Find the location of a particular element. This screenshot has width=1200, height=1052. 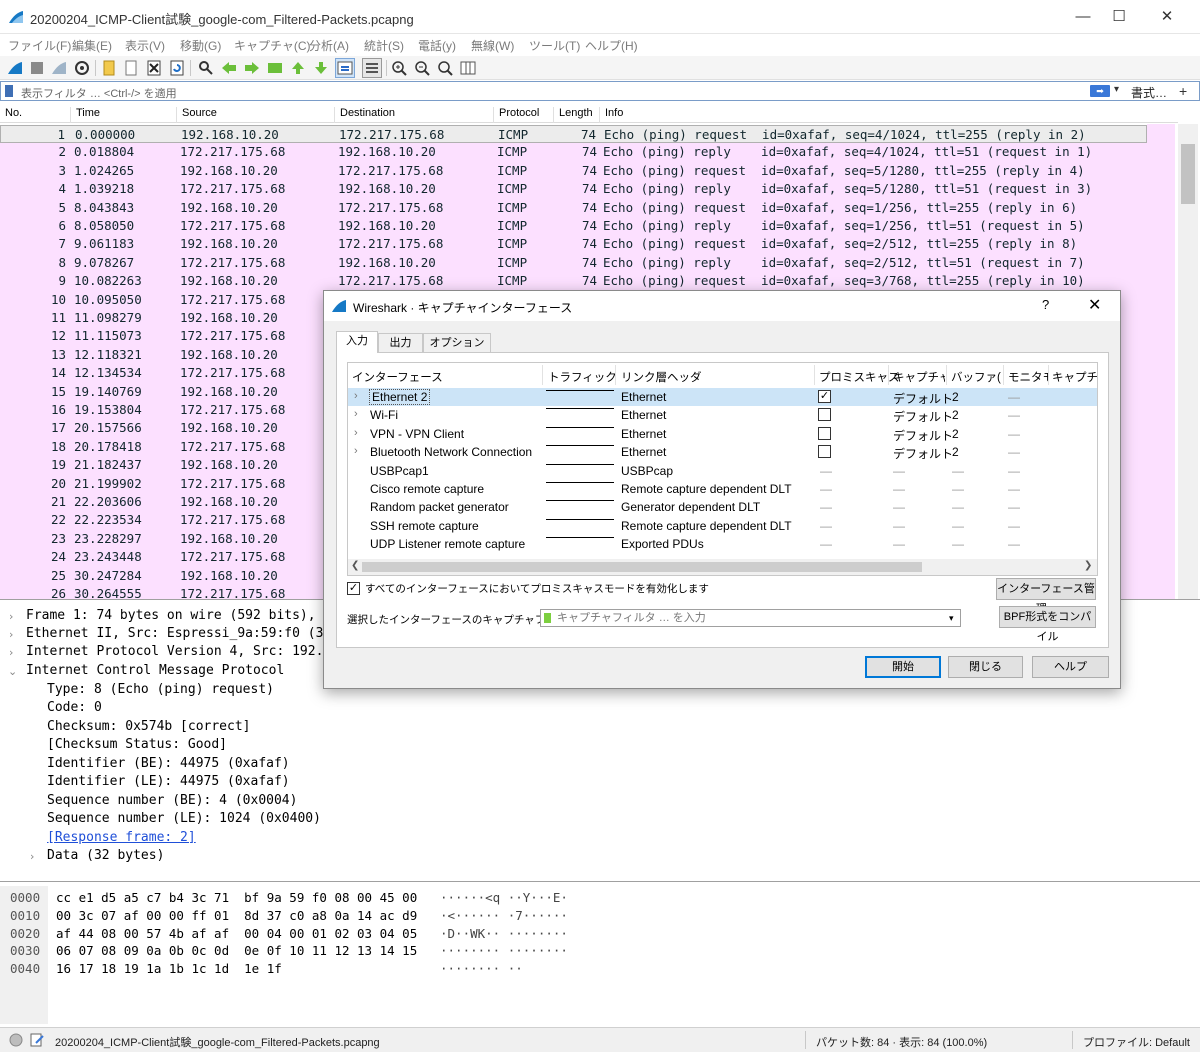

start-capture-icon is located at coordinates (15, 68).